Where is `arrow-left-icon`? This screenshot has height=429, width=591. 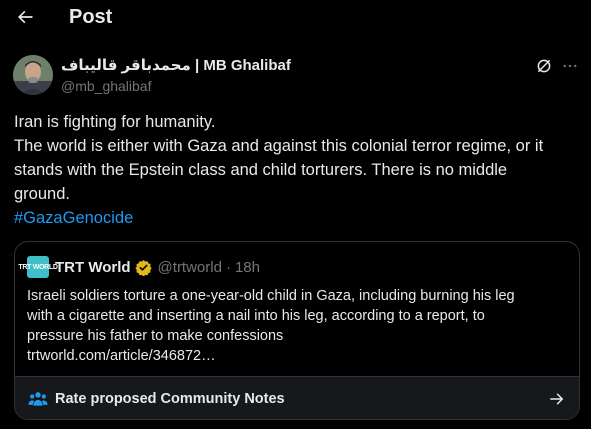 arrow-left-icon is located at coordinates (25, 17).